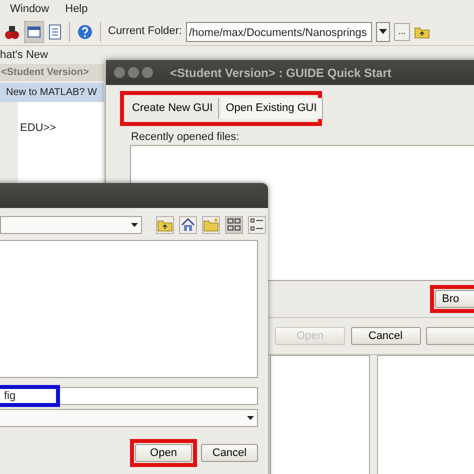 The width and height of the screenshot is (474, 474). I want to click on command-prompt: EDU>>, so click(38, 128).